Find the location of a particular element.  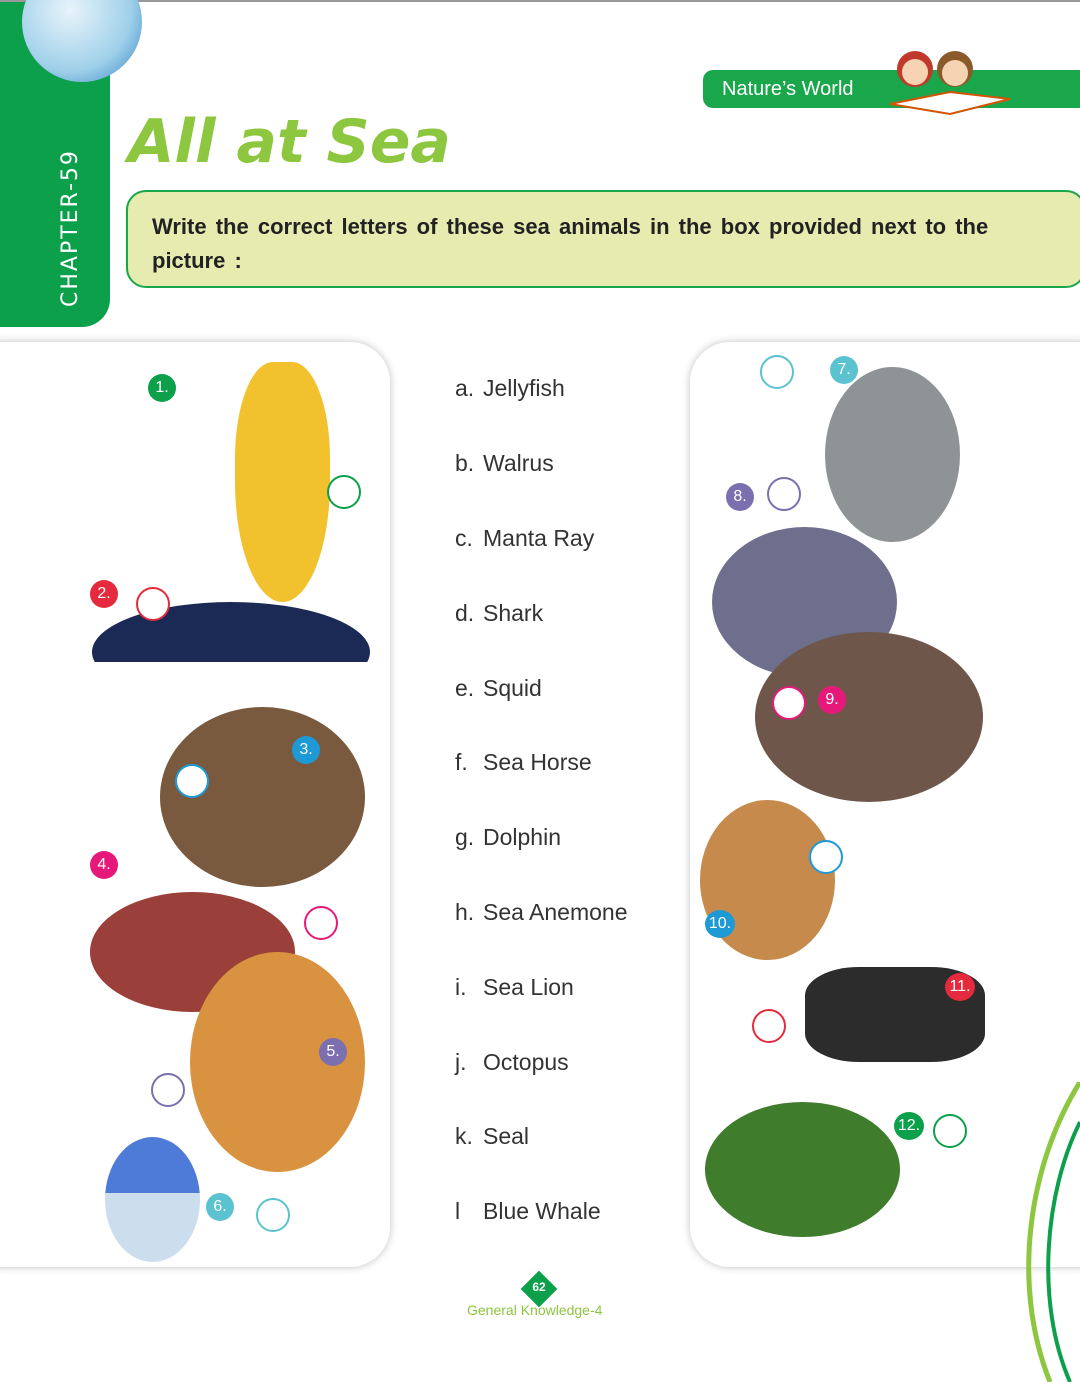

option-item: a. Jellyfish is located at coordinates (510, 388).